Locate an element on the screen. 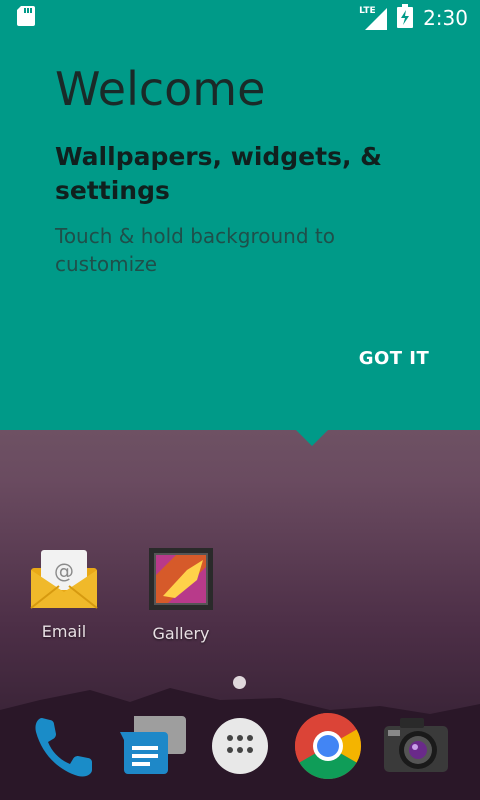  welcome-body: Touch & hold background to customize is located at coordinates (195, 250).